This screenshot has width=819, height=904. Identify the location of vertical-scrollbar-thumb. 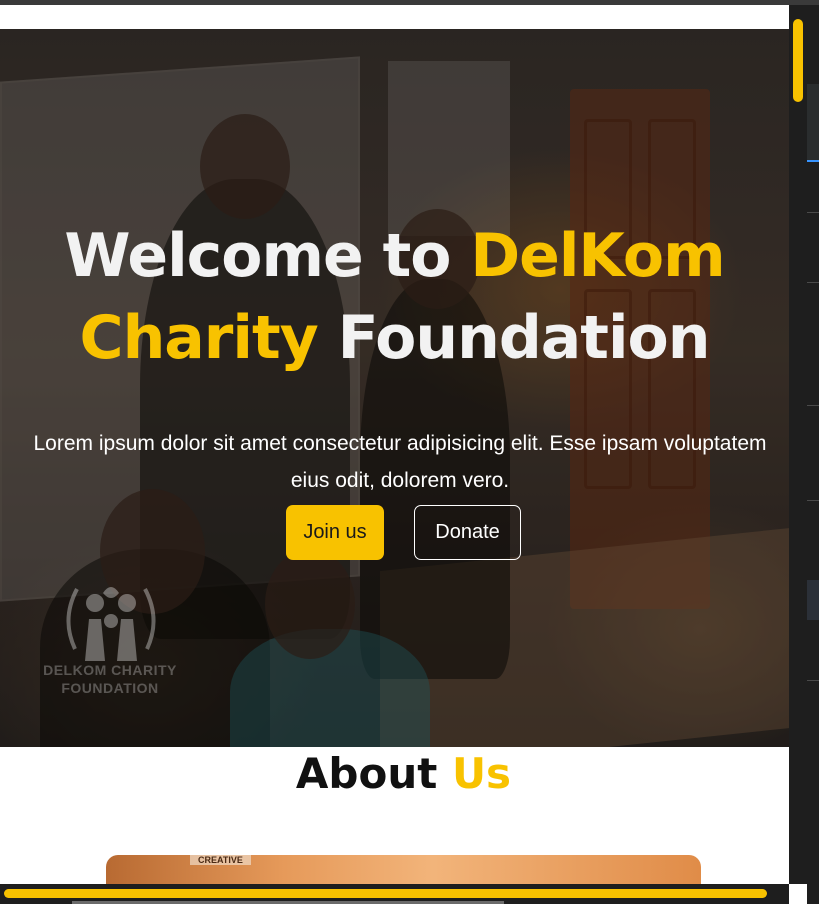
(798, 60).